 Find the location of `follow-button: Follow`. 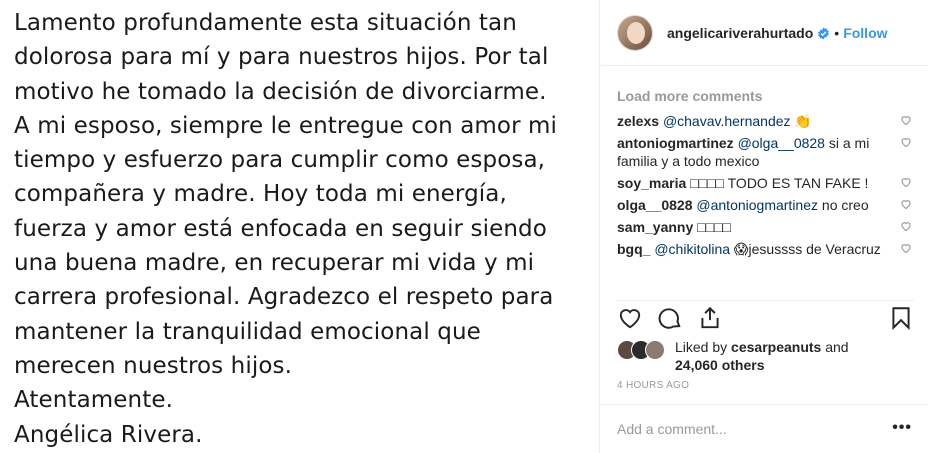

follow-button: Follow is located at coordinates (865, 33).